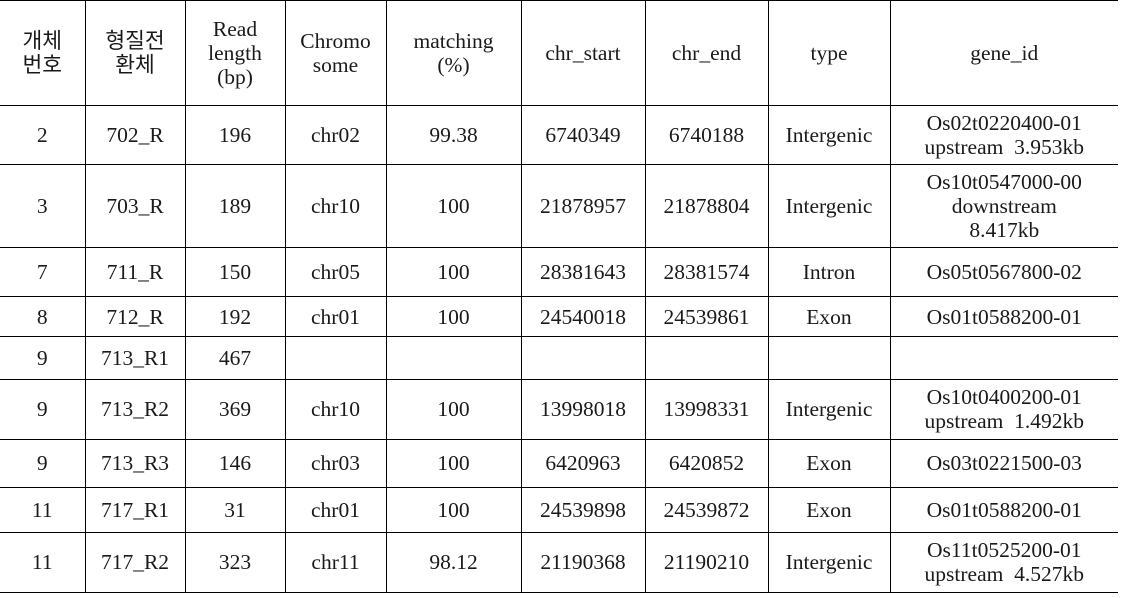  What do you see at coordinates (234, 562) in the screenshot?
I see `cell-read-length: 323` at bounding box center [234, 562].